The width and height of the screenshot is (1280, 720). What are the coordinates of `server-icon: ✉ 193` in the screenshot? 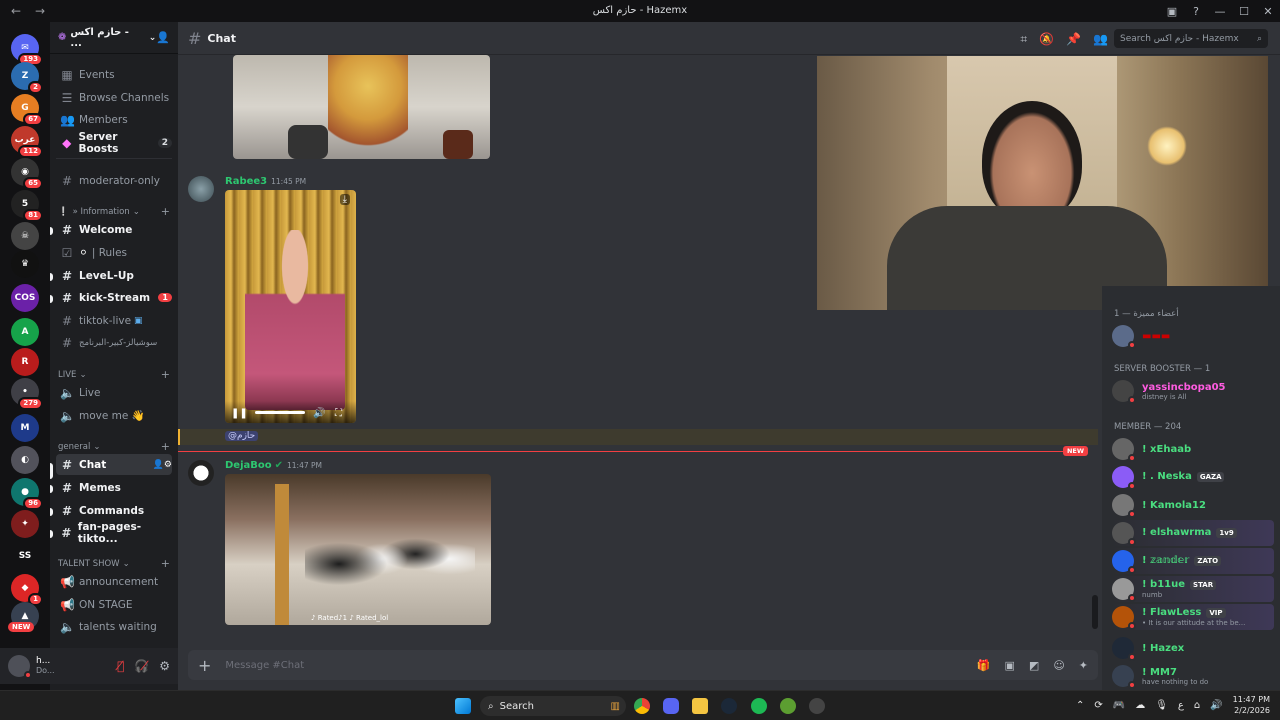 It's located at (27, 50).